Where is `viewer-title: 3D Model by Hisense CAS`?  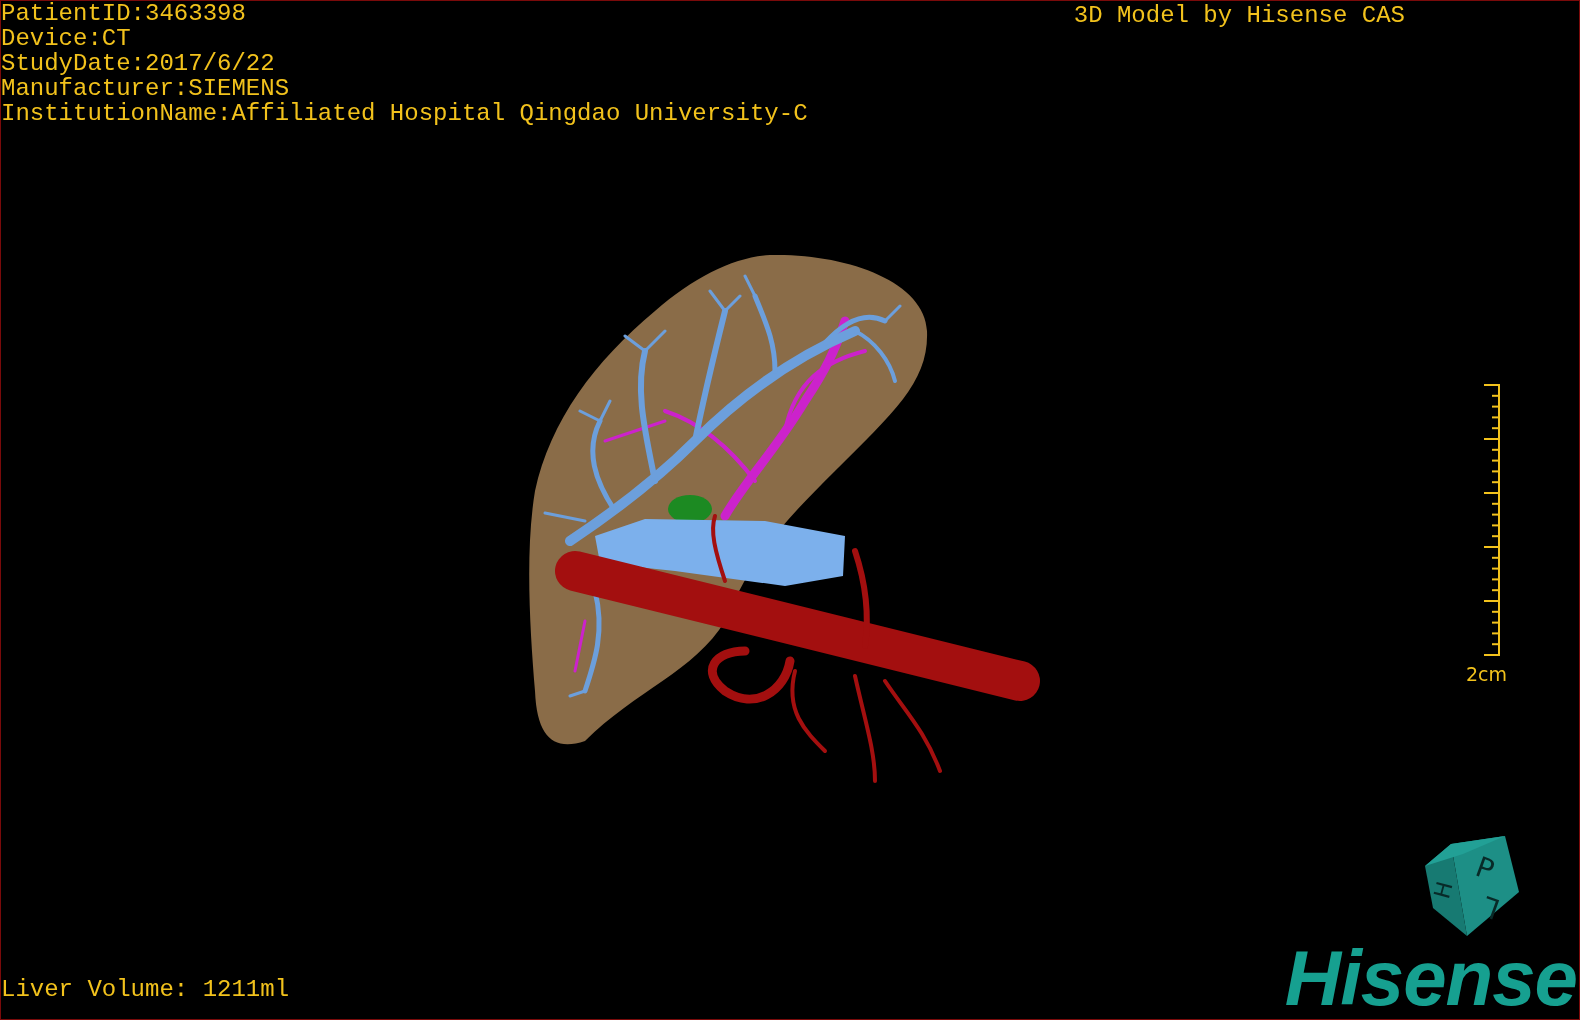
viewer-title: 3D Model by Hisense CAS is located at coordinates (1239, 16).